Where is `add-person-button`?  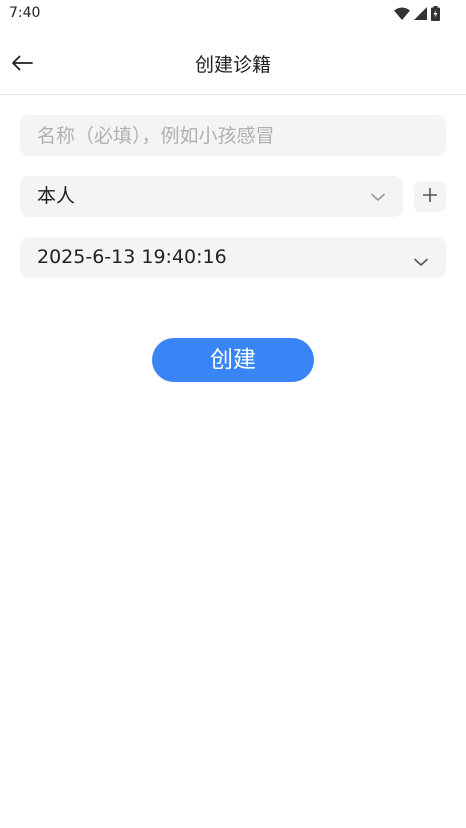
add-person-button is located at coordinates (430, 196).